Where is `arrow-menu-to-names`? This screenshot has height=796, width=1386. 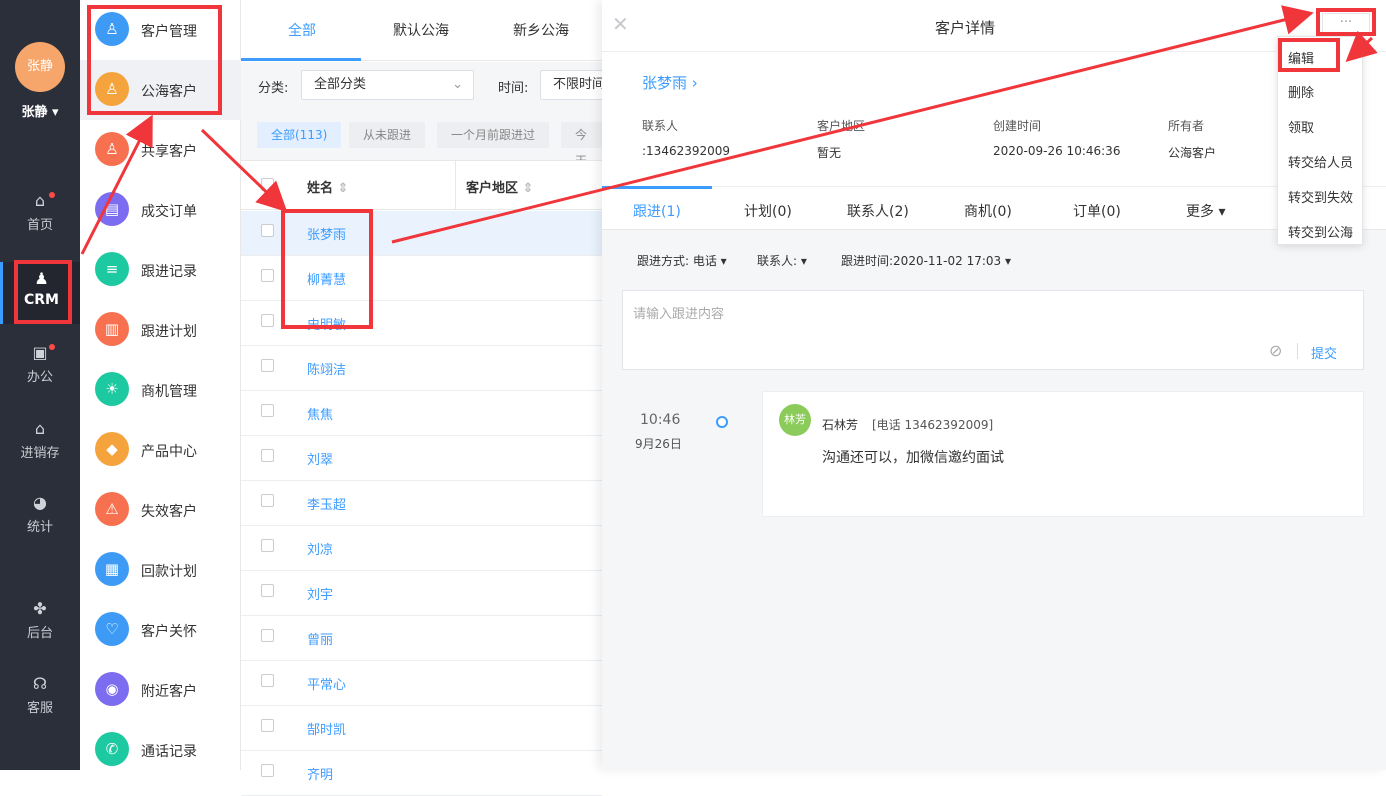
arrow-menu-to-names is located at coordinates (244, 170).